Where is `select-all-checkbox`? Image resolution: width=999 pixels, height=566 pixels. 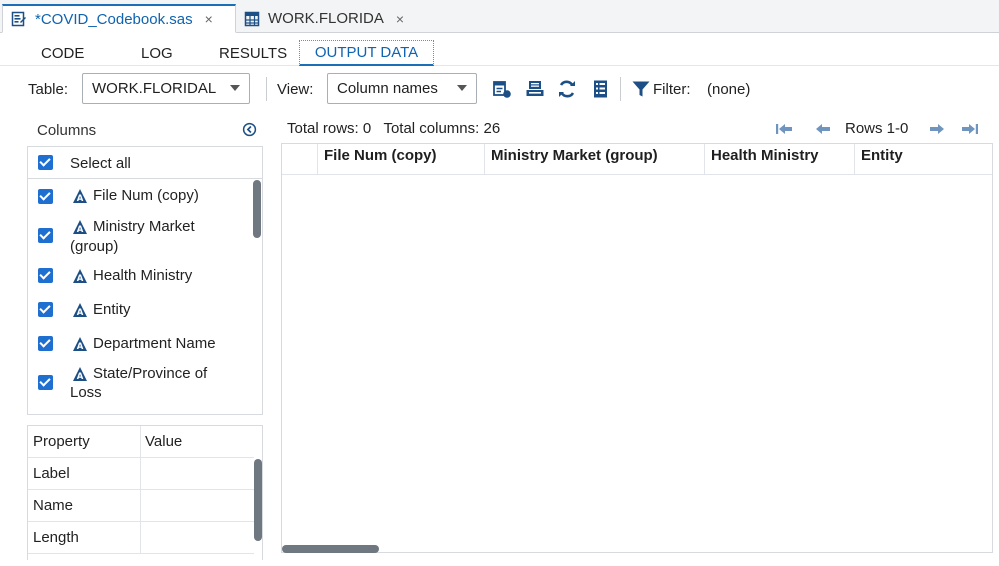 select-all-checkbox is located at coordinates (45, 162).